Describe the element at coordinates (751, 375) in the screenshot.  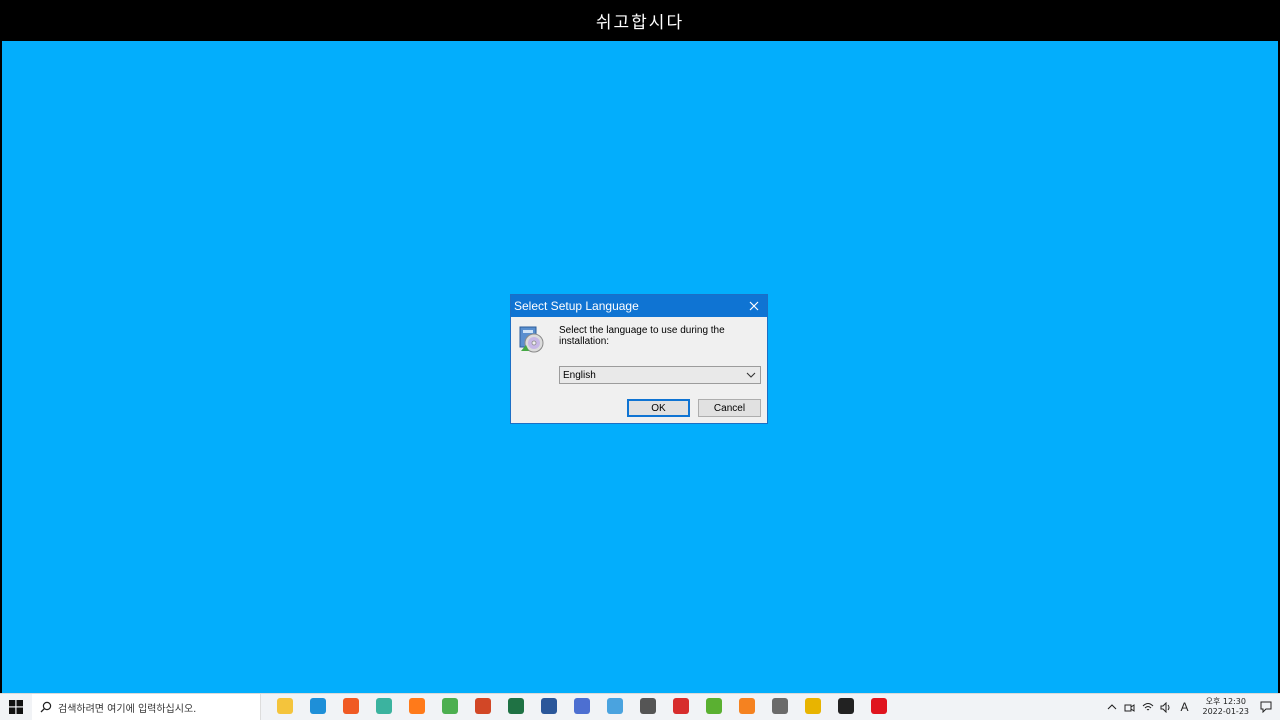
I see `chevron-down-icon` at that location.